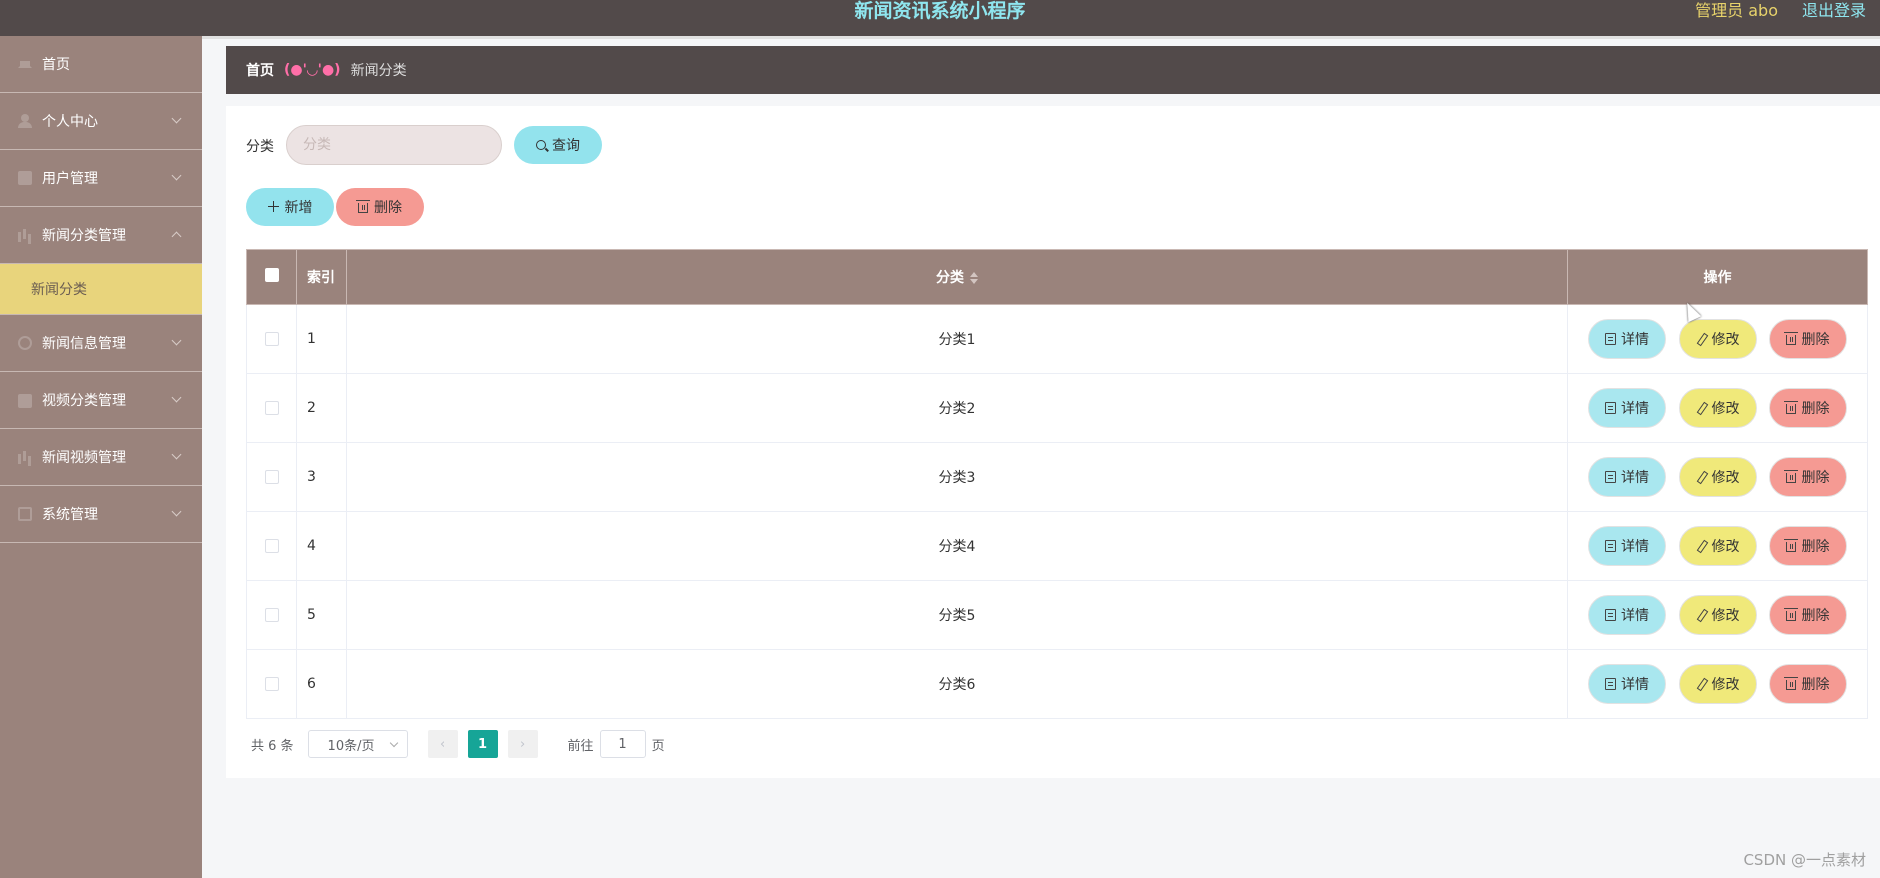 The width and height of the screenshot is (1880, 878). Describe the element at coordinates (541, 145) in the screenshot. I see `search-icon` at that location.